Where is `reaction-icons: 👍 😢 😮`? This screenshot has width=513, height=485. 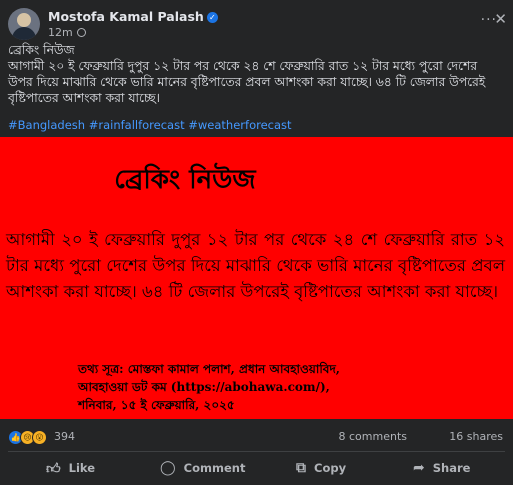 reaction-icons: 👍 😢 😮 is located at coordinates (27, 437).